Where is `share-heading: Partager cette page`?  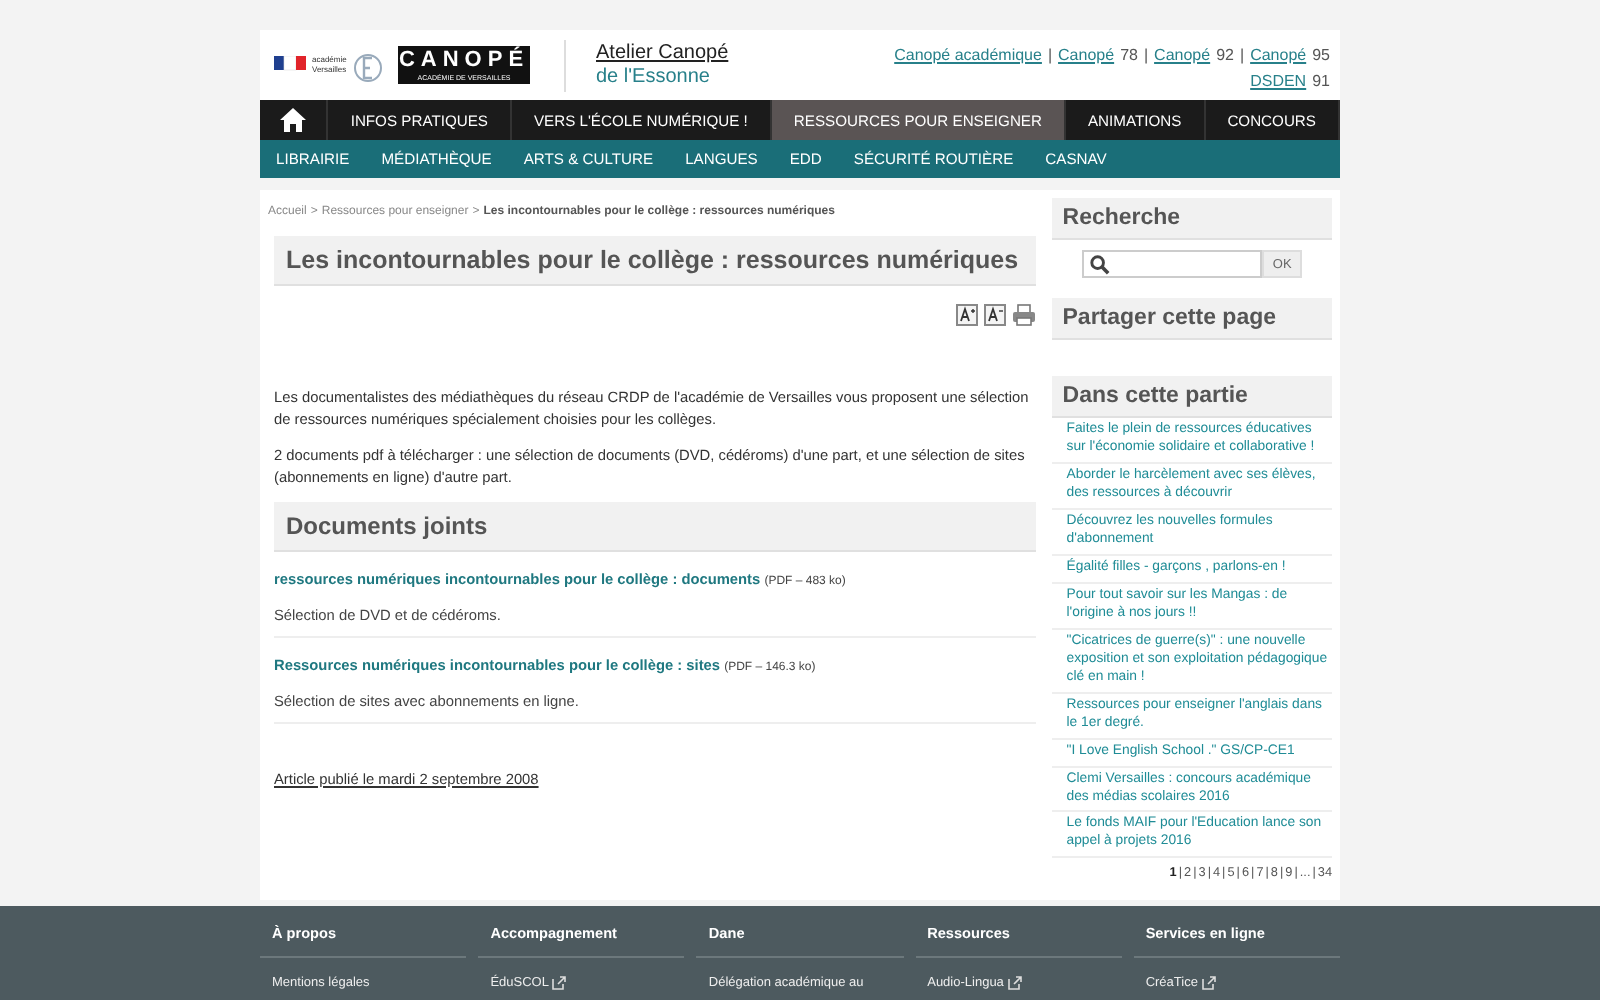 share-heading: Partager cette page is located at coordinates (1192, 319).